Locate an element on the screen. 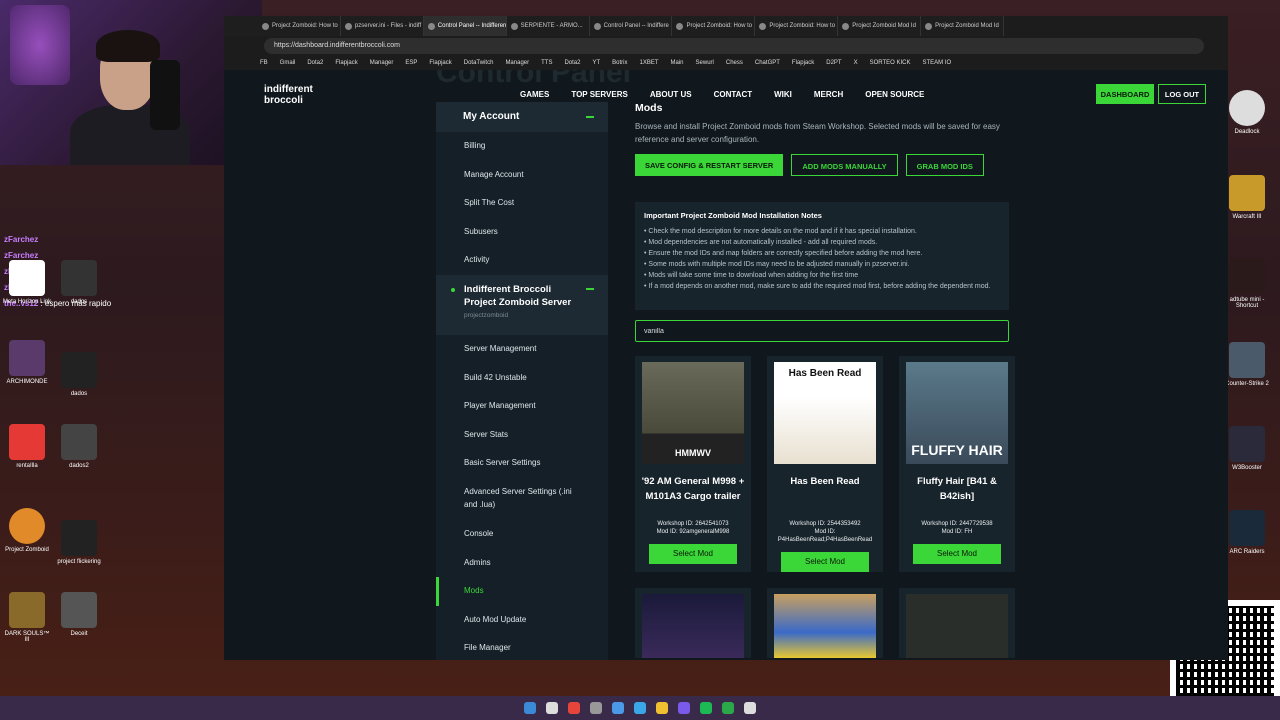  bookmark-link: ChatGPT is located at coordinates (767, 63).